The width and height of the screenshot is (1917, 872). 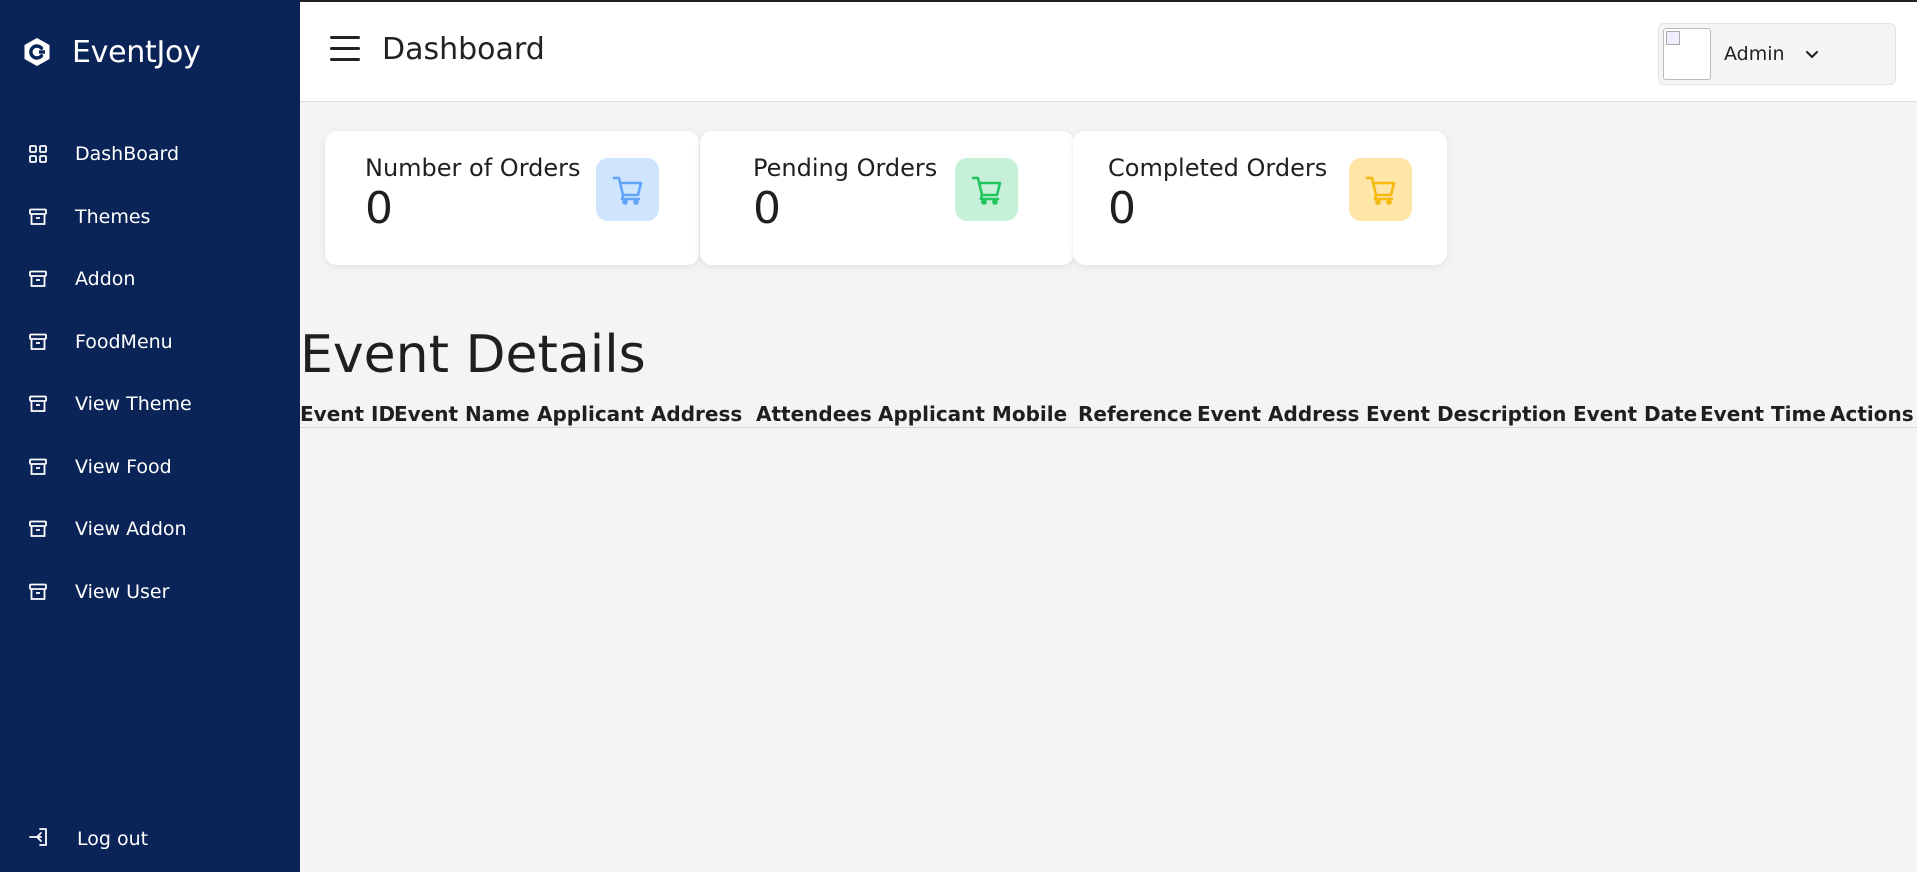 I want to click on sidebar-item-dashboard: DashBoard, so click(x=150, y=154).